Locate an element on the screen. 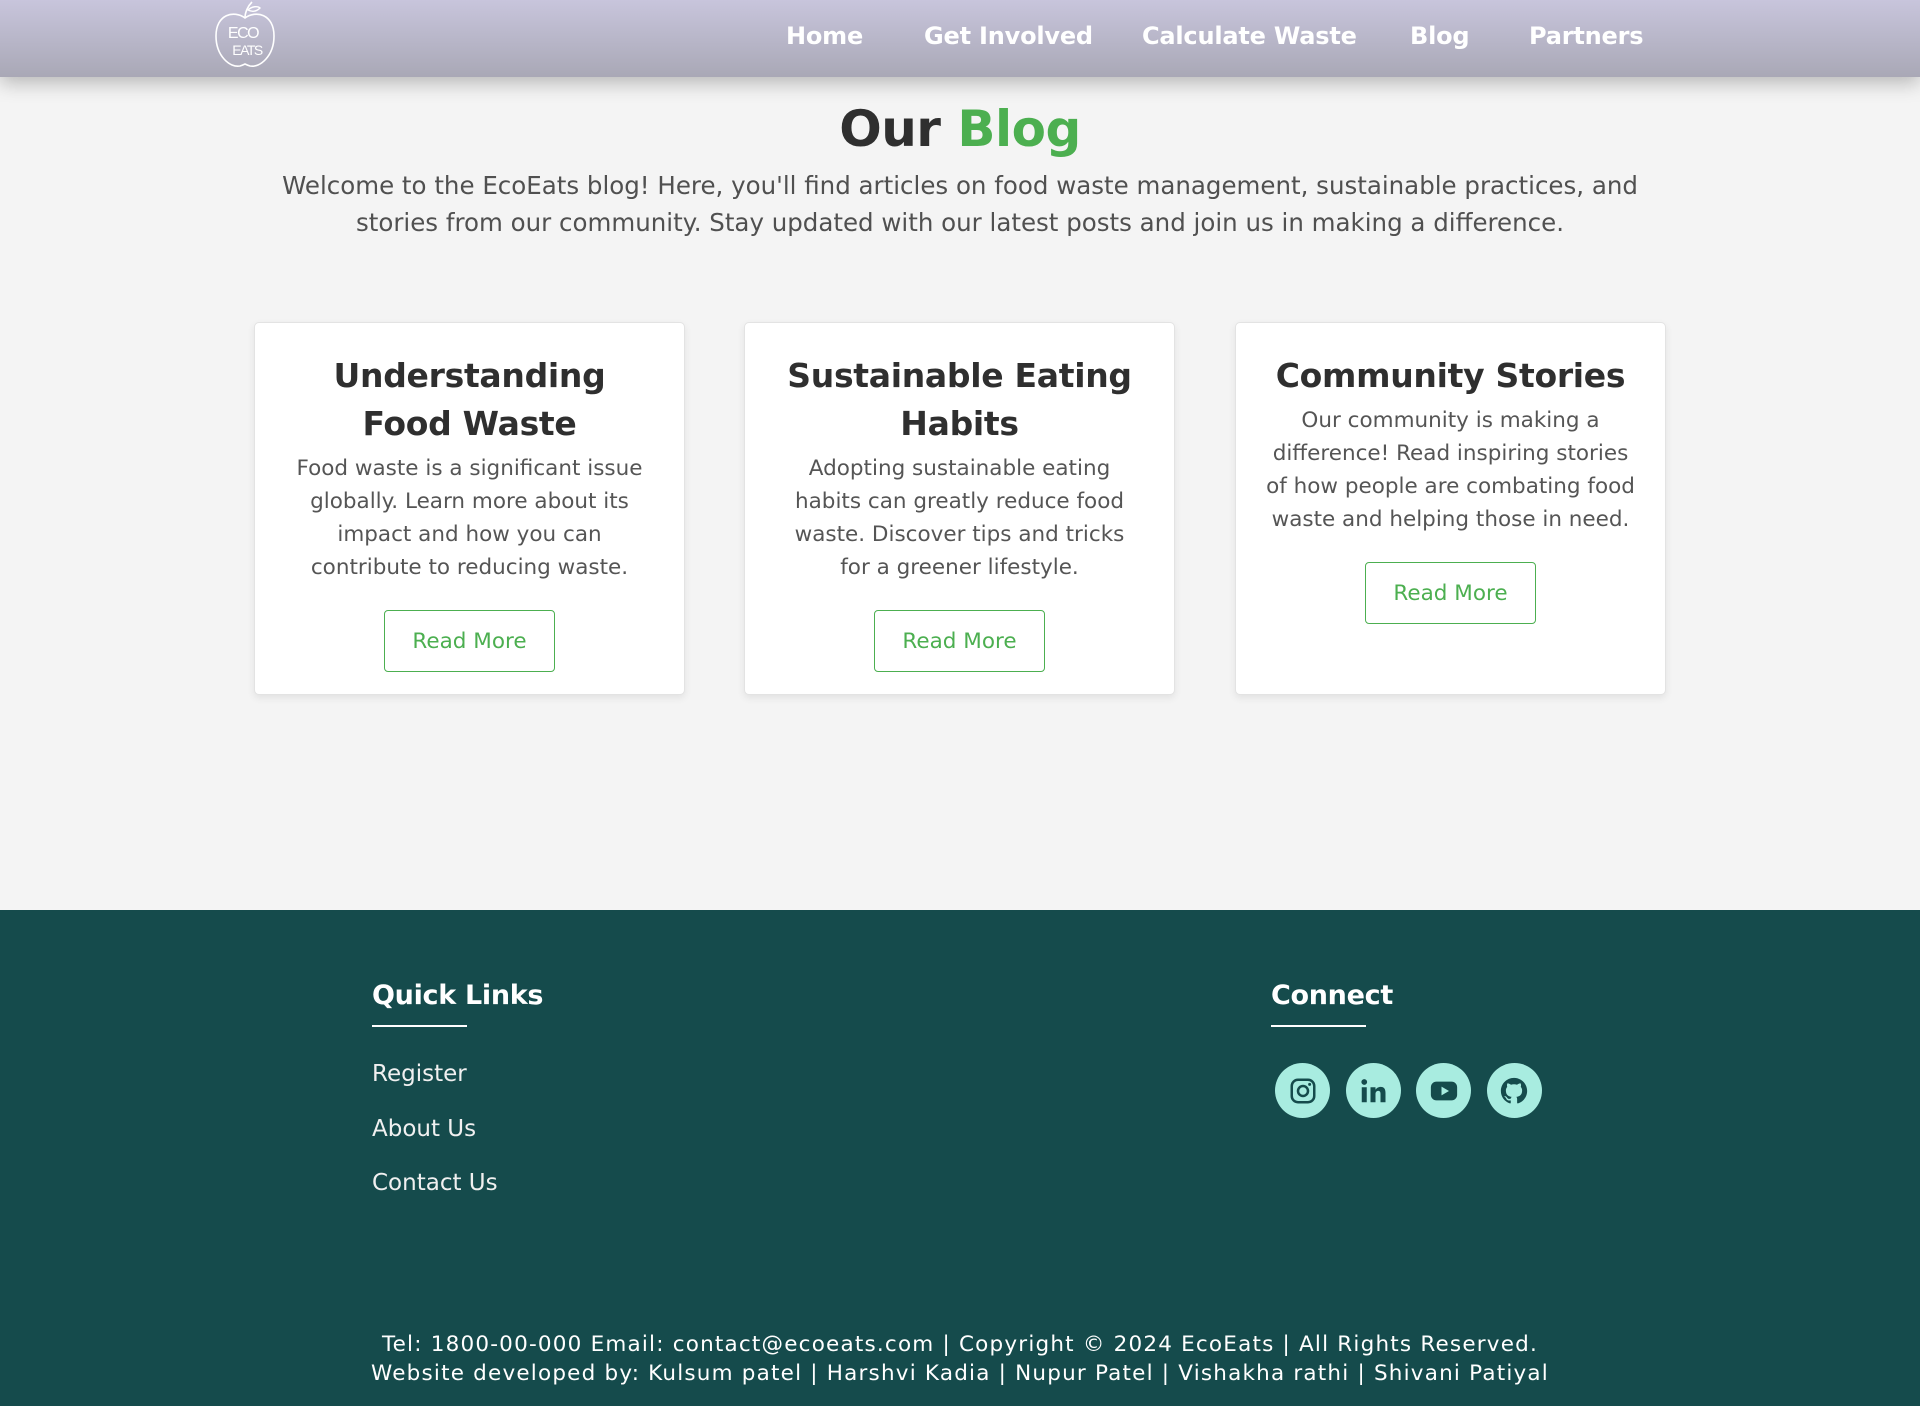 The width and height of the screenshot is (1920, 1406). page-title: Our Blog is located at coordinates (960, 129).